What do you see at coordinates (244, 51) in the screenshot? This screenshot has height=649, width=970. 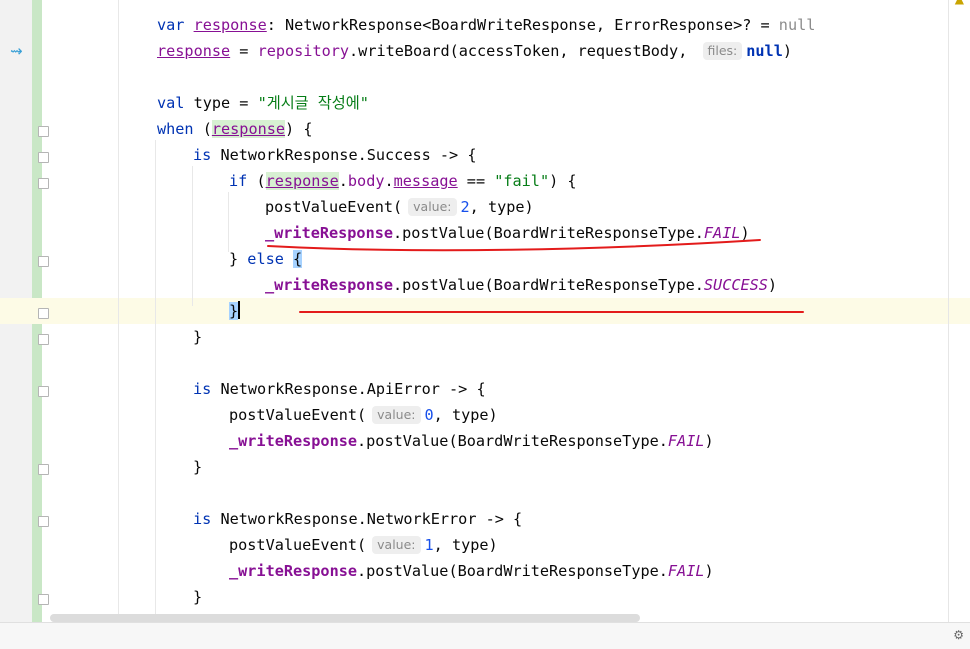 I see `operator: =` at bounding box center [244, 51].